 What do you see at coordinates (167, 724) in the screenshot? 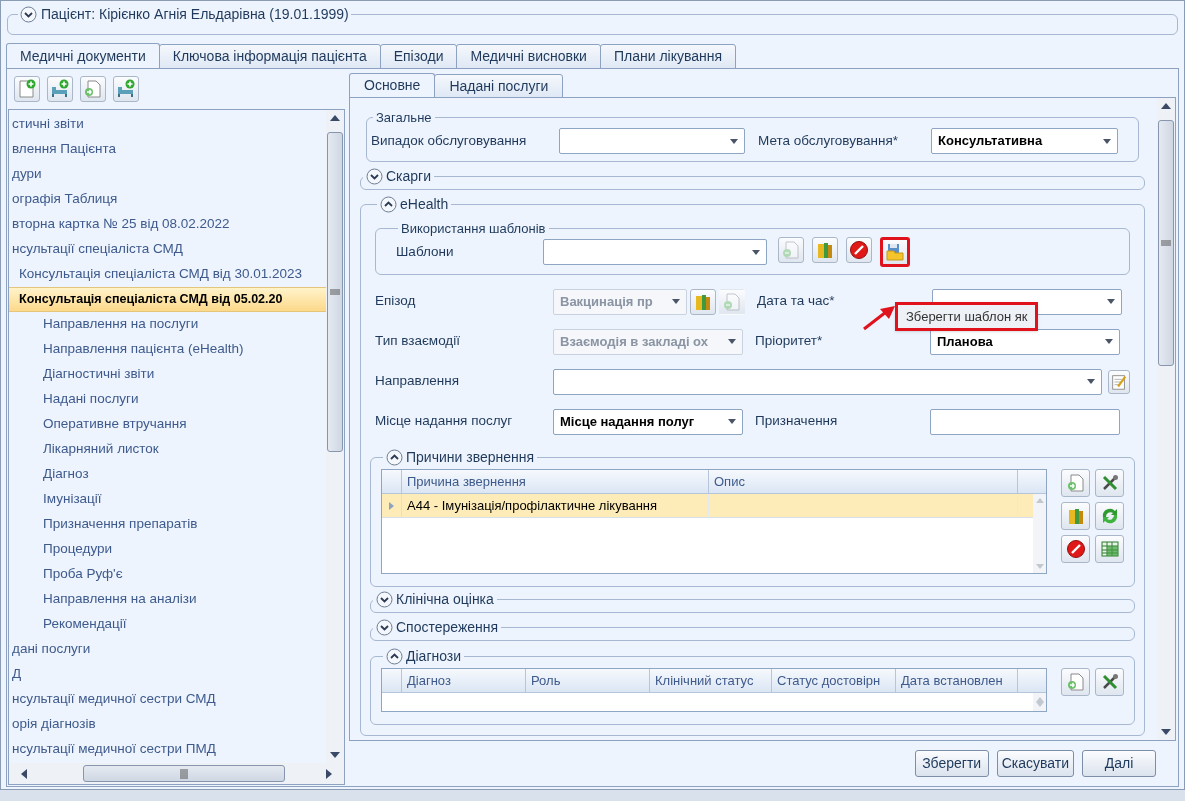
I see `tree-item: орія діагнозів` at bounding box center [167, 724].